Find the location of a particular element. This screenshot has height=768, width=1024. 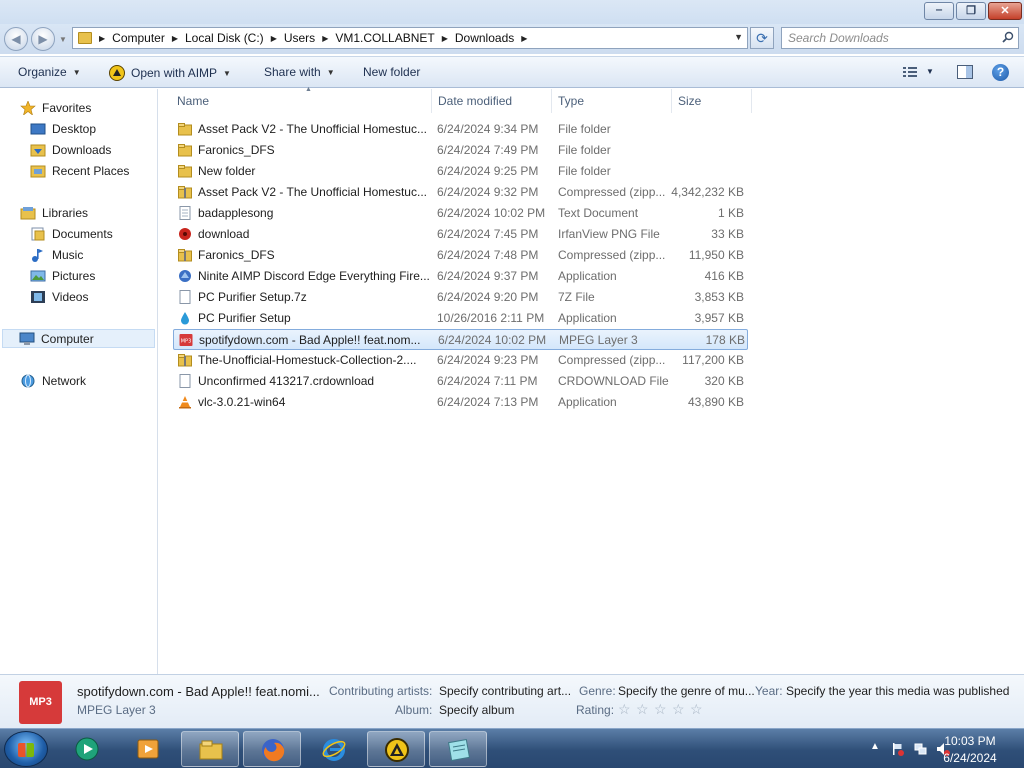

new-folder-button: New folder is located at coordinates (391, 72).